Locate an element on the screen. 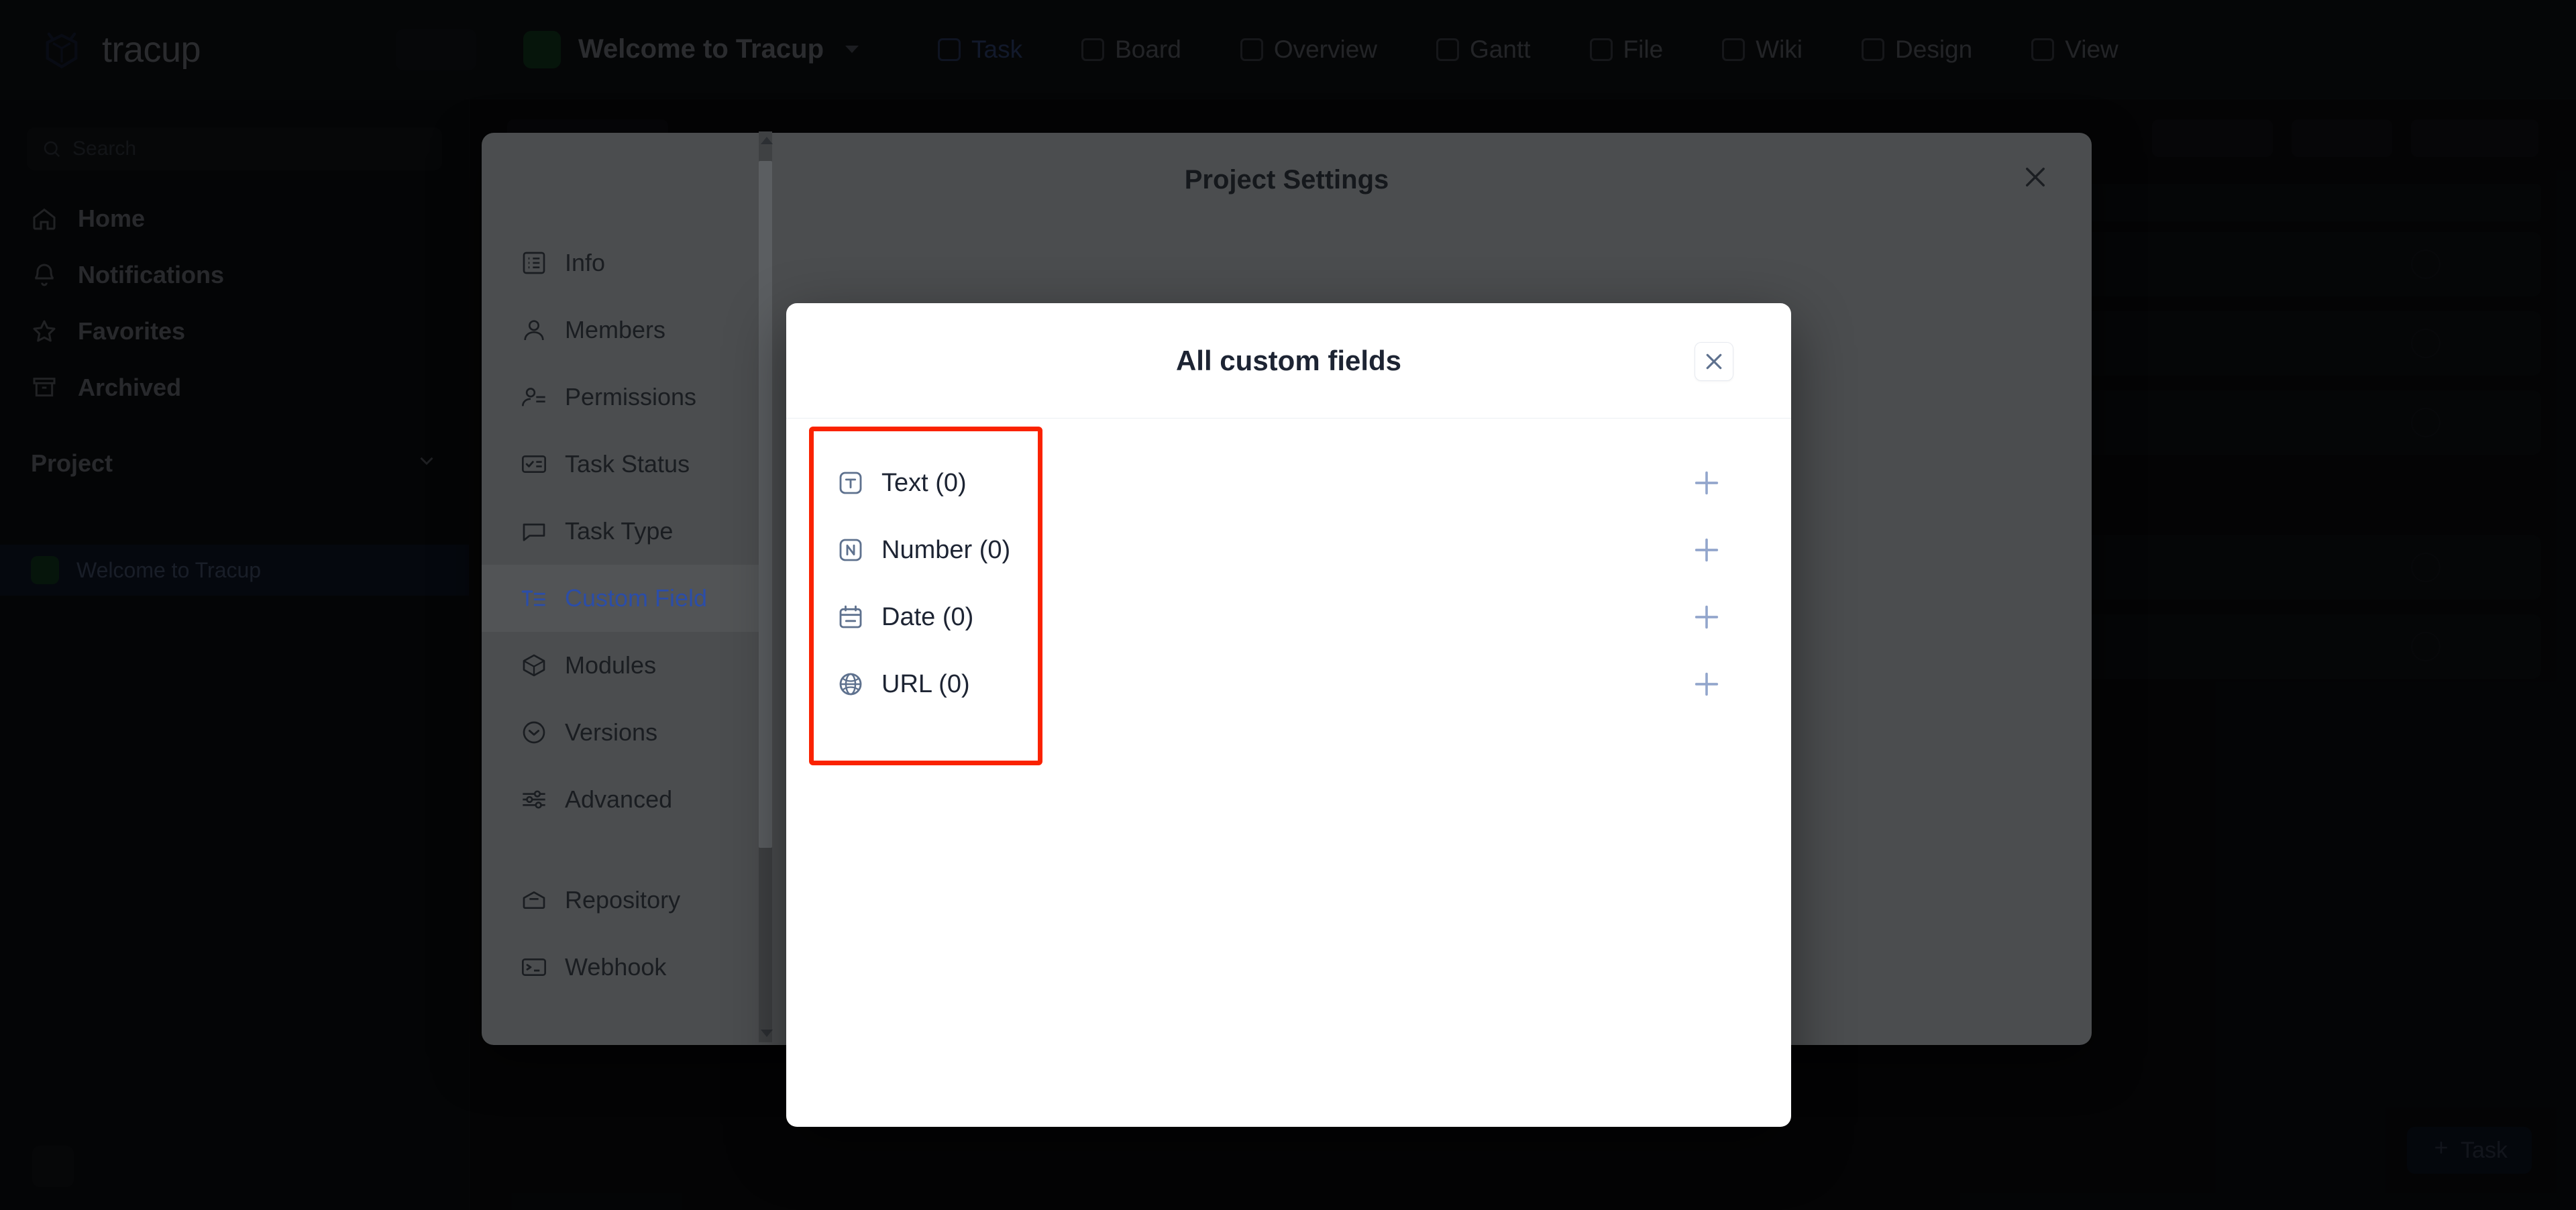  scrollbar-thumb is located at coordinates (765, 505).